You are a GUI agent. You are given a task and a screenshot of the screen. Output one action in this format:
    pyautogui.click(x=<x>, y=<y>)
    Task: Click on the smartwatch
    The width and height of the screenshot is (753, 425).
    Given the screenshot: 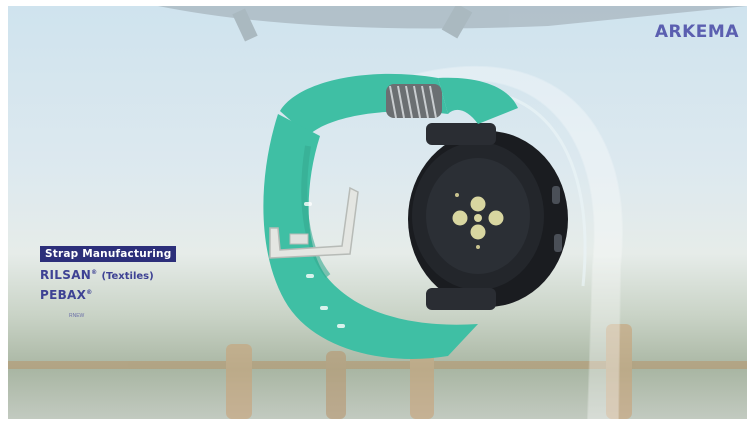 What is the action you would take?
    pyautogui.click(x=488, y=216)
    